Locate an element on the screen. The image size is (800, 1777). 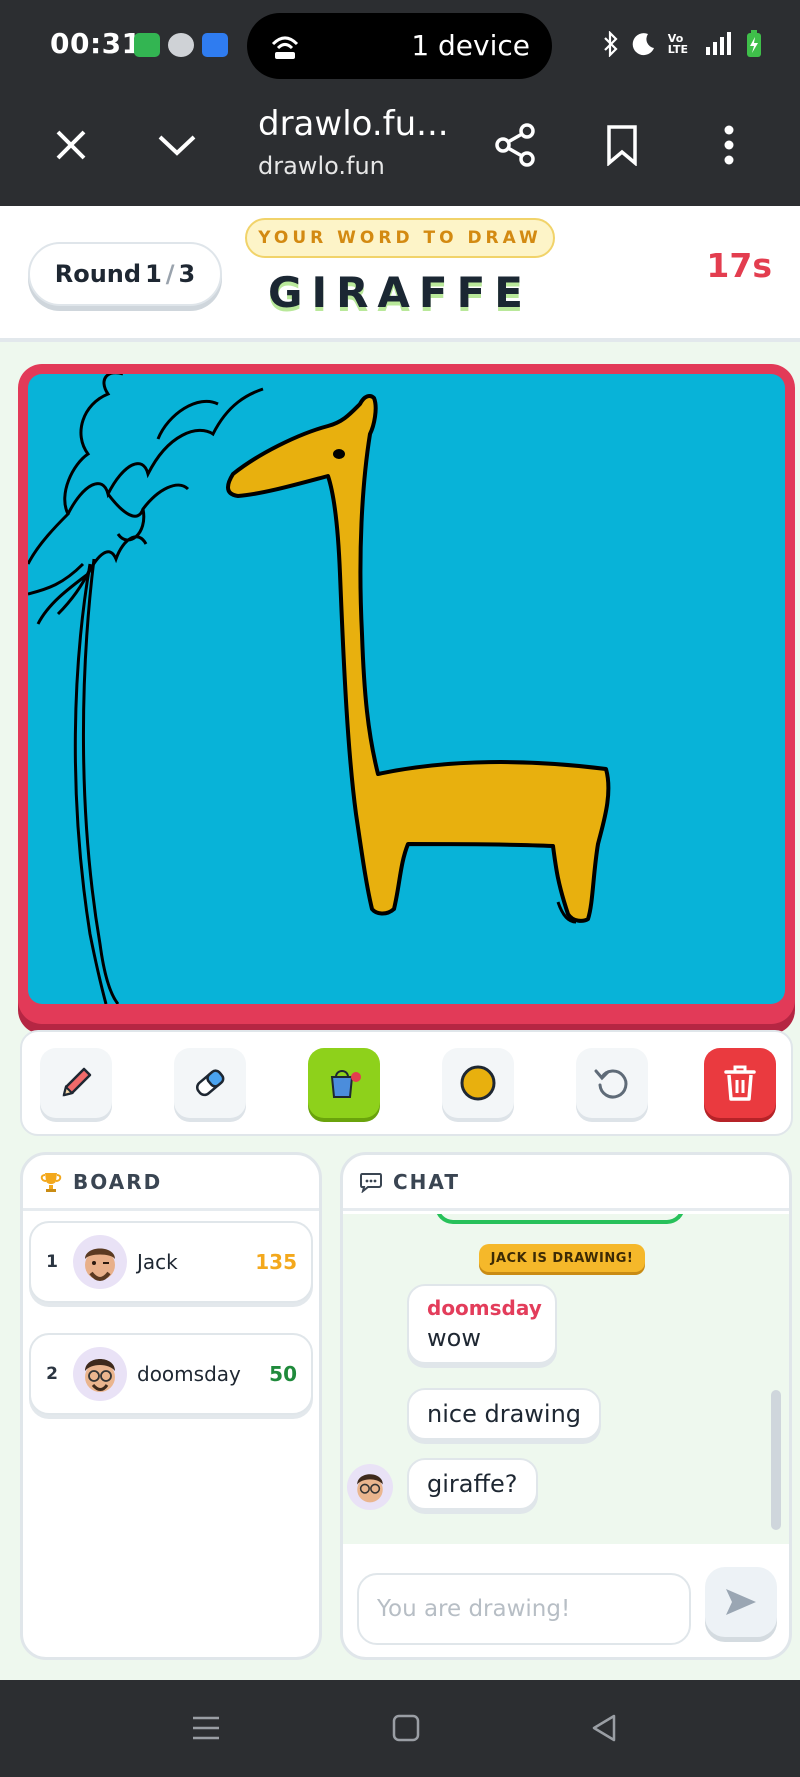
message-text: nice drawing is located at coordinates (504, 1414).